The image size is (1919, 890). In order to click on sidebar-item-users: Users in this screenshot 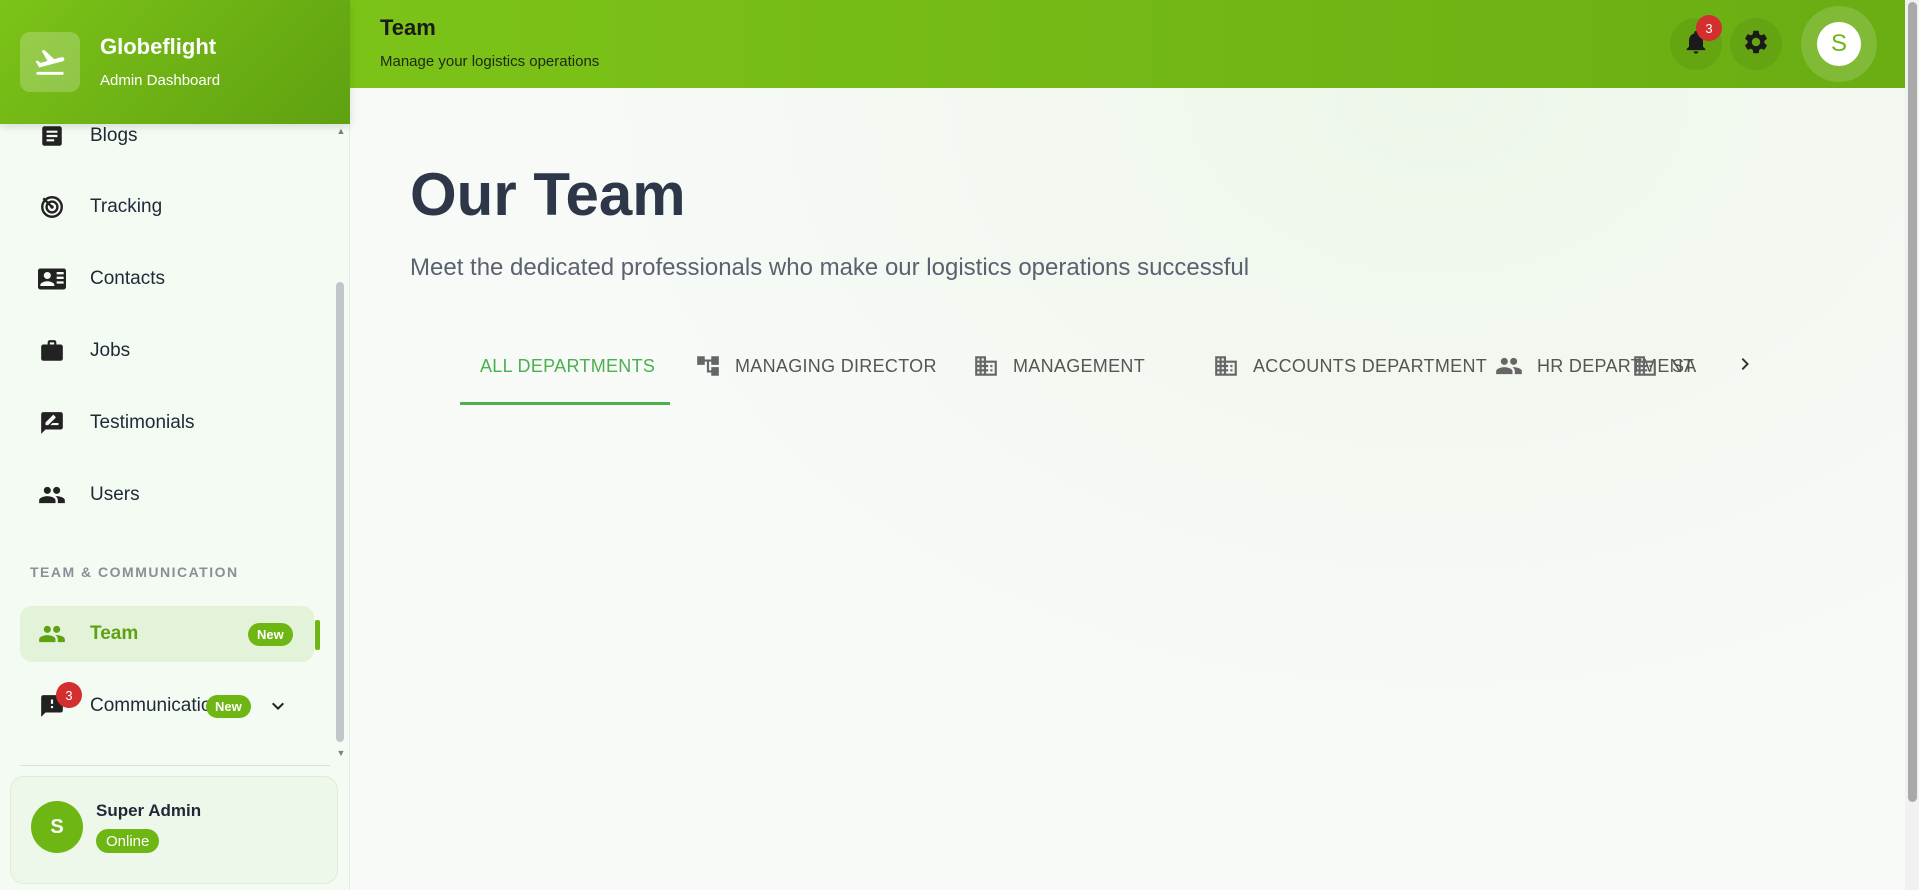, I will do `click(167, 495)`.